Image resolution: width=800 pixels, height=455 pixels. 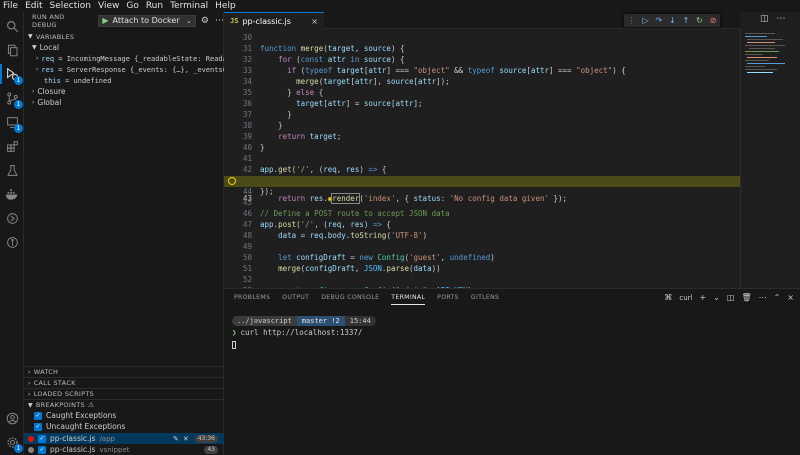 What do you see at coordinates (124, 371) in the screenshot?
I see `watch-section-header: › WATCH` at bounding box center [124, 371].